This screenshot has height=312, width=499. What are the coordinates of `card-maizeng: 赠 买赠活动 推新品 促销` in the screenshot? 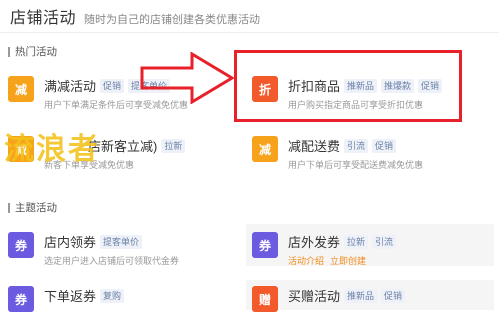 It's located at (370, 296).